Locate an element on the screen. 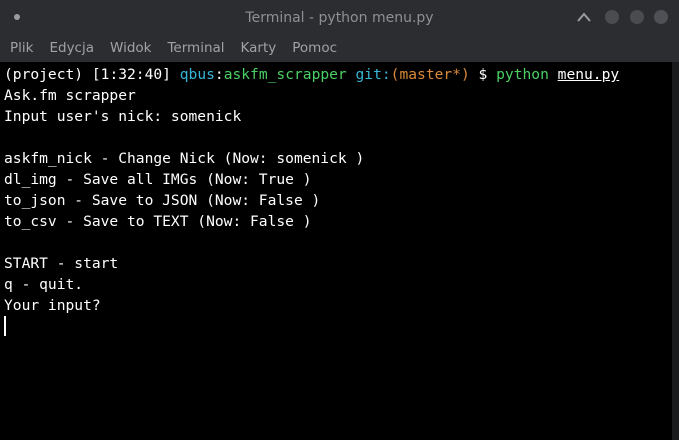 The image size is (679, 440). menu-item-terminal: Terminal is located at coordinates (196, 48).